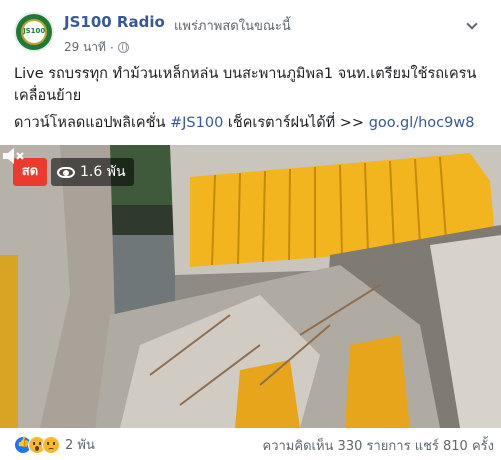 This screenshot has width=501, height=460. Describe the element at coordinates (123, 47) in the screenshot. I see `globe-icon` at that location.